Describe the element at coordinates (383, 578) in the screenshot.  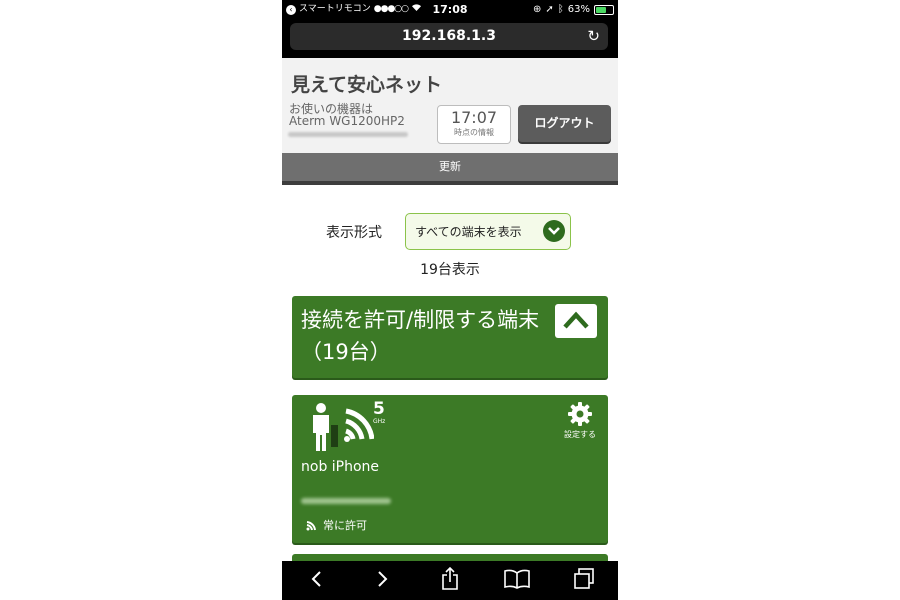
I see `chevron-right-icon` at that location.